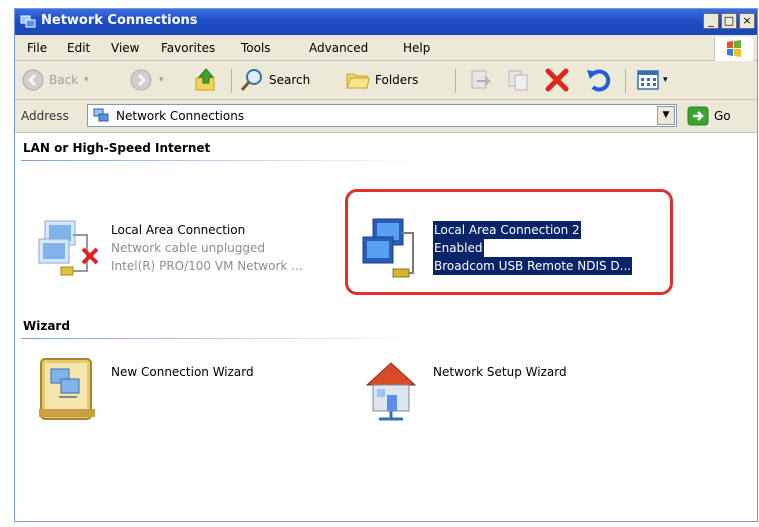 The width and height of the screenshot is (759, 527). I want to click on copy-to-button, so click(518, 80).